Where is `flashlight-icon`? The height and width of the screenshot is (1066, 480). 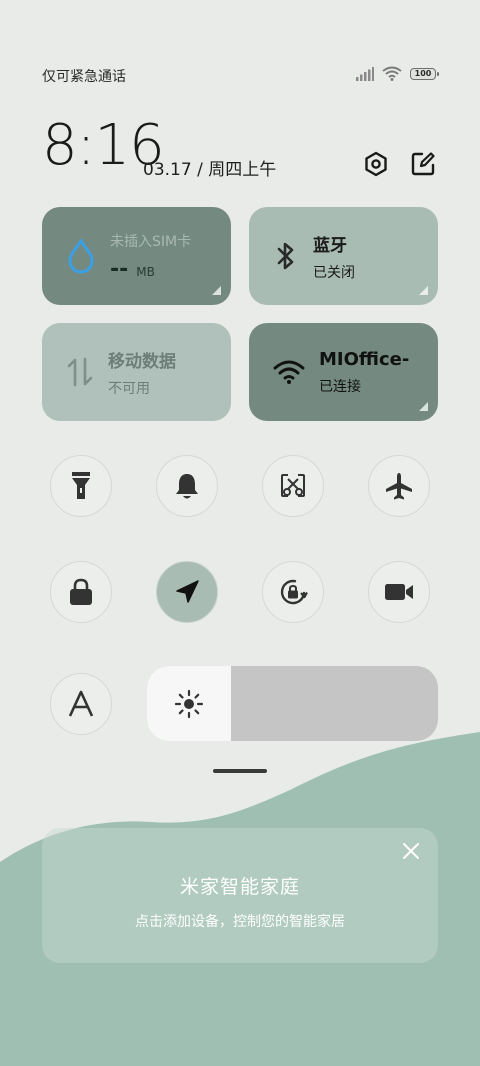 flashlight-icon is located at coordinates (81, 485).